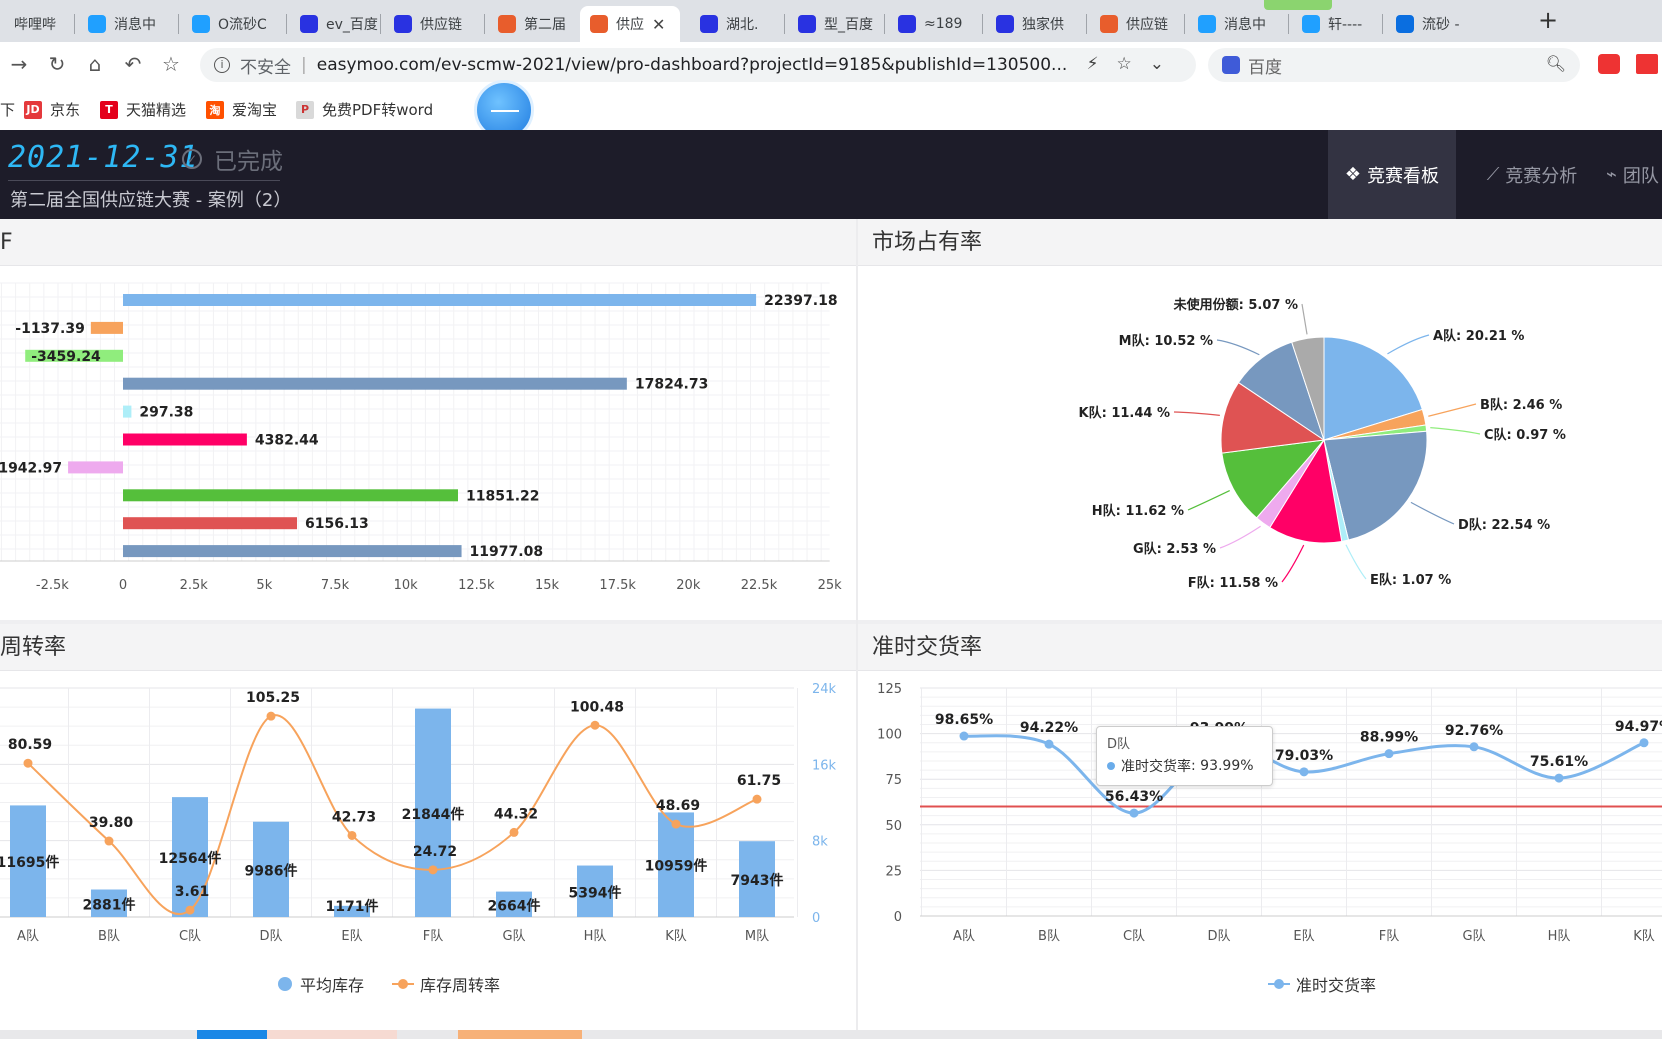 The width and height of the screenshot is (1662, 1039). What do you see at coordinates (1335, 24) in the screenshot?
I see `browser-tab: 轩----` at bounding box center [1335, 24].